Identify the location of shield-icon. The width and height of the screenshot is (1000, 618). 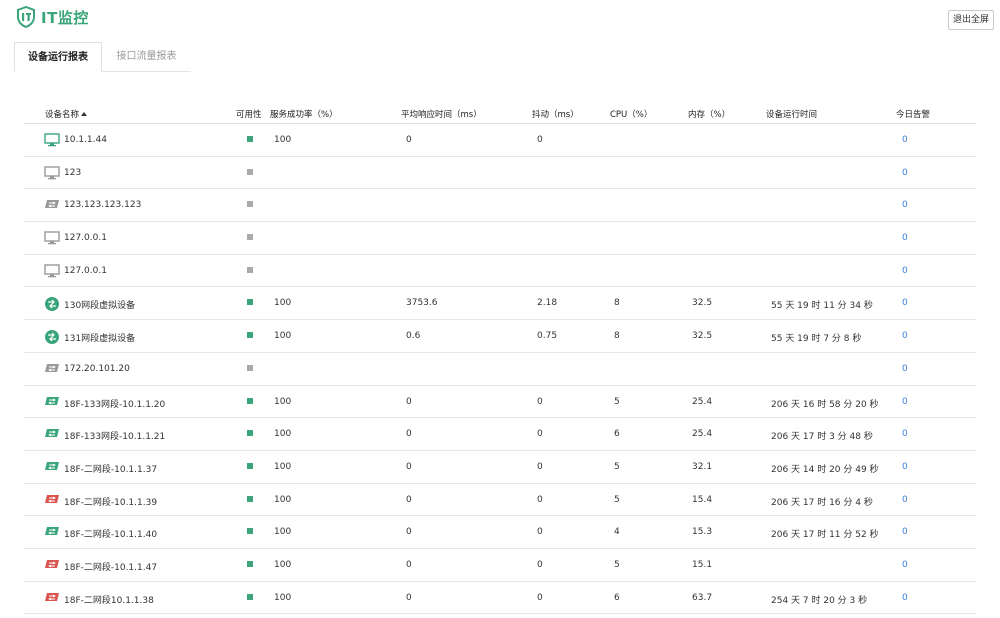
(26, 17).